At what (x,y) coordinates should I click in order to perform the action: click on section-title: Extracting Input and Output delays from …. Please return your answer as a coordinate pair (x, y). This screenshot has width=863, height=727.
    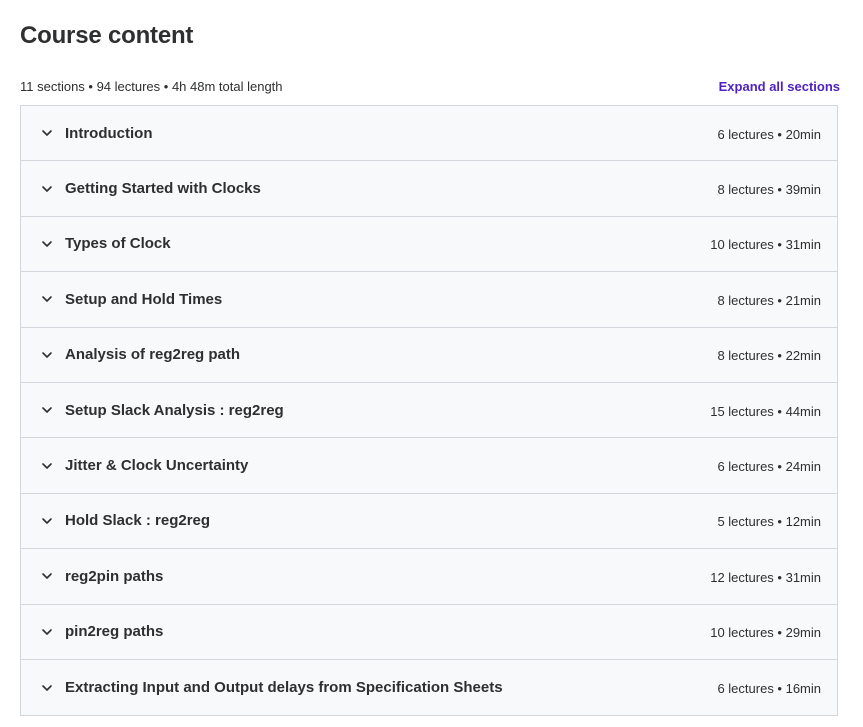
    Looking at the image, I should click on (284, 688).